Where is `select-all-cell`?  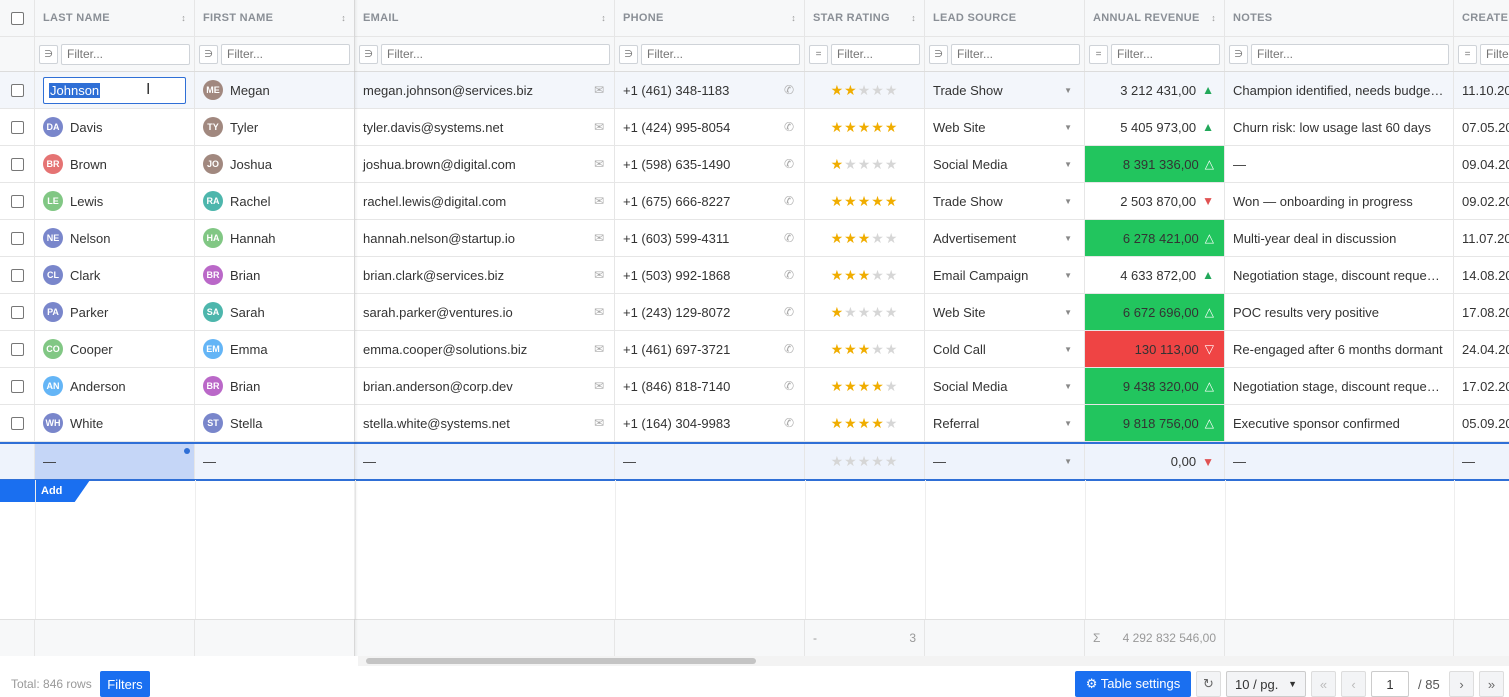
select-all-cell is located at coordinates (17, 18).